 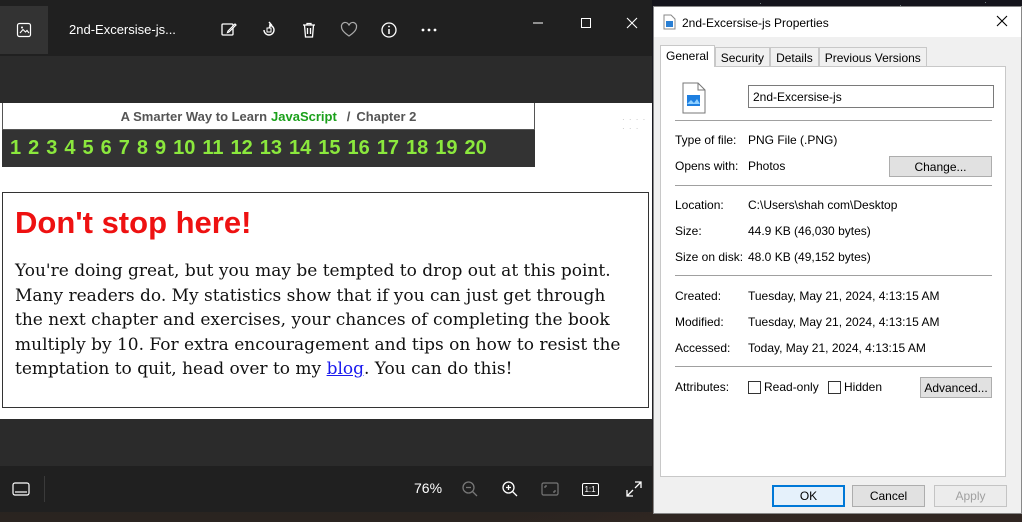 What do you see at coordinates (634, 489) in the screenshot?
I see `fullscreen-icon` at bounding box center [634, 489].